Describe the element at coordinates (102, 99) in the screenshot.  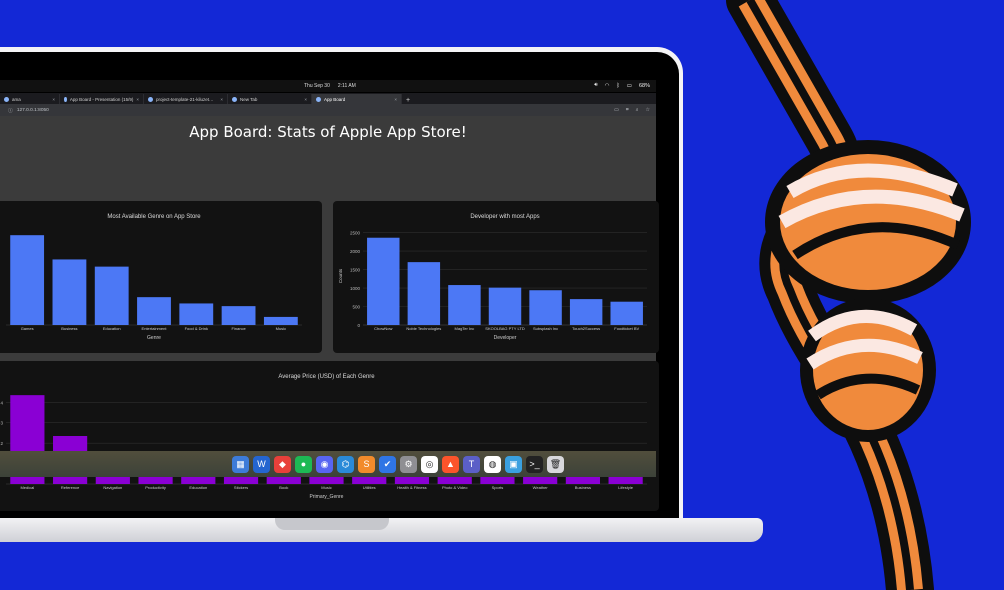
I see `browser-tab: App Board - Presentation (15/9) ×` at that location.